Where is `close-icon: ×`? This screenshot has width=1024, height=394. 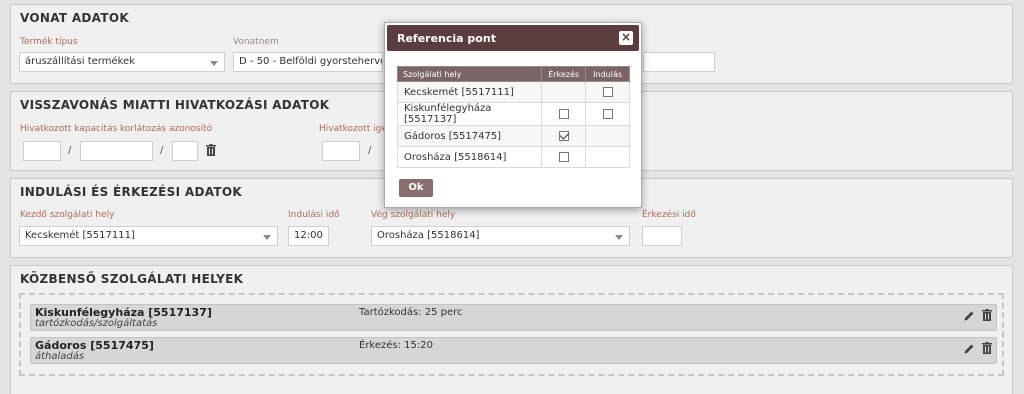 close-icon: × is located at coordinates (626, 38).